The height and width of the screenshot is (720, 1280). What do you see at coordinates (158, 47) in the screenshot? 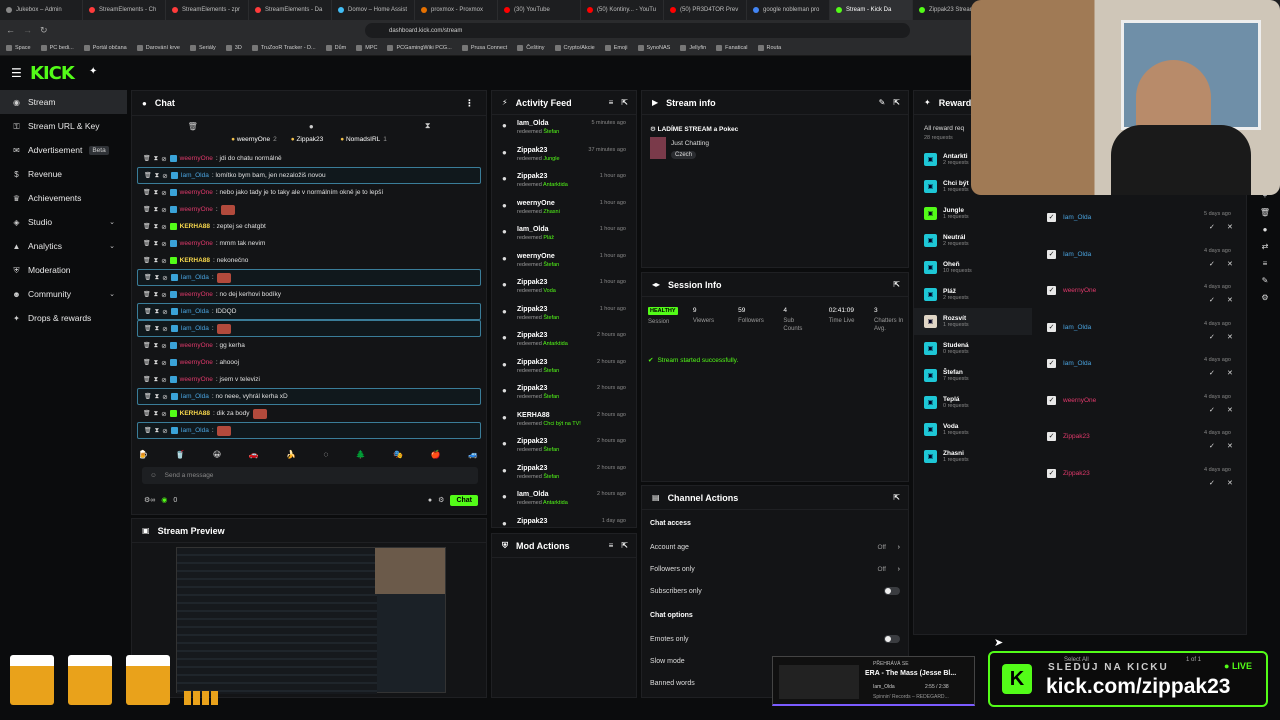
I see `bookmark-item: Darování krve` at bounding box center [158, 47].